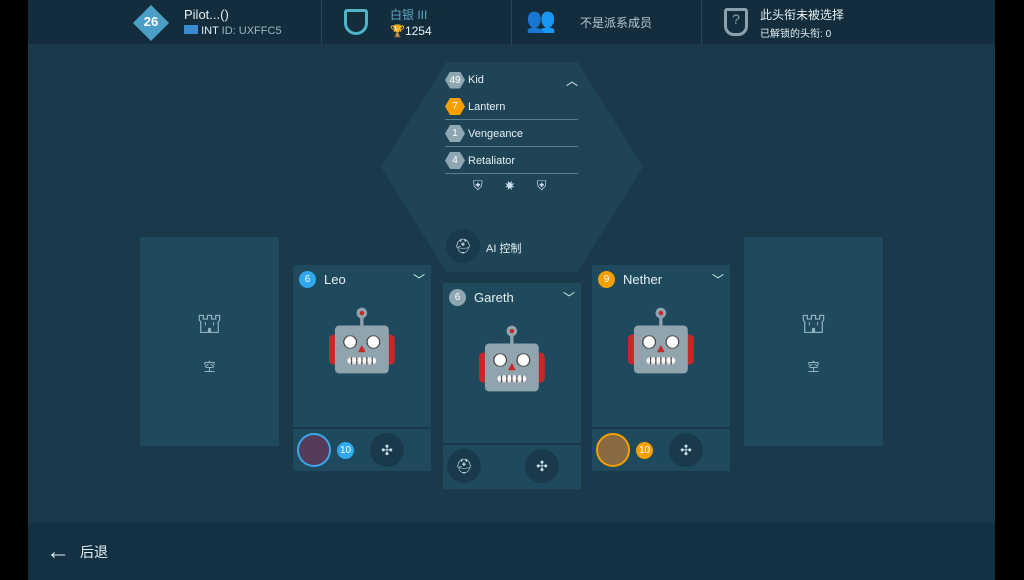 Image resolution: width=1024 pixels, height=580 pixels. I want to click on title-panel: ? 此头衔未被选择 已解锁的头衔: 0, so click(832, 22).